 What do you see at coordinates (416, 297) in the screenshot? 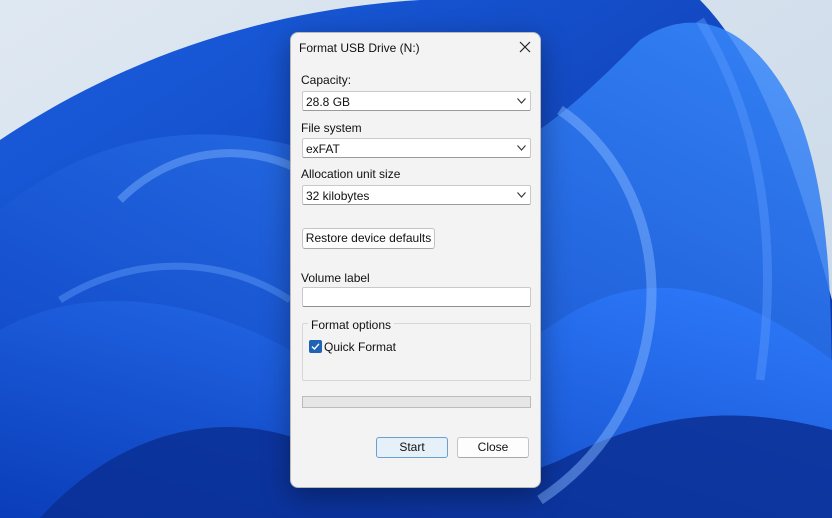
I see `volume-label-input` at bounding box center [416, 297].